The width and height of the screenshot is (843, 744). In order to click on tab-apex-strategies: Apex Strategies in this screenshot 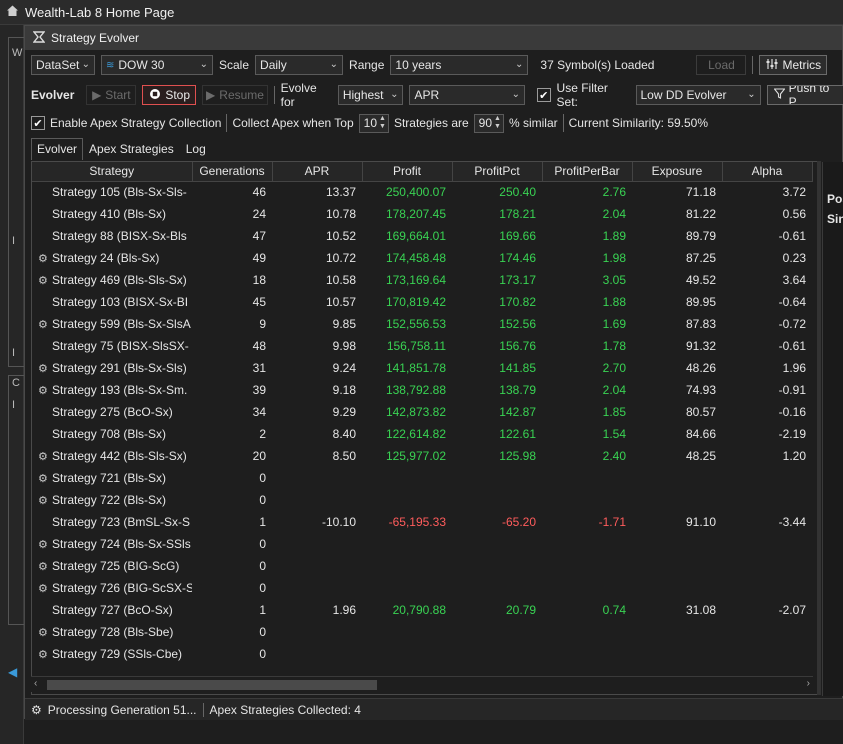, I will do `click(131, 149)`.